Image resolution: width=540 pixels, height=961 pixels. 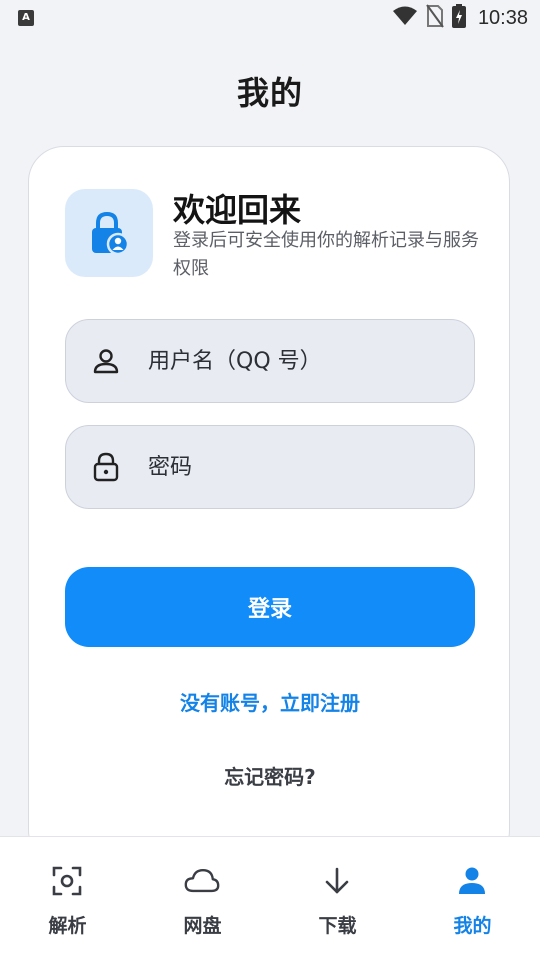 I want to click on lock-user-icon, so click(x=109, y=233).